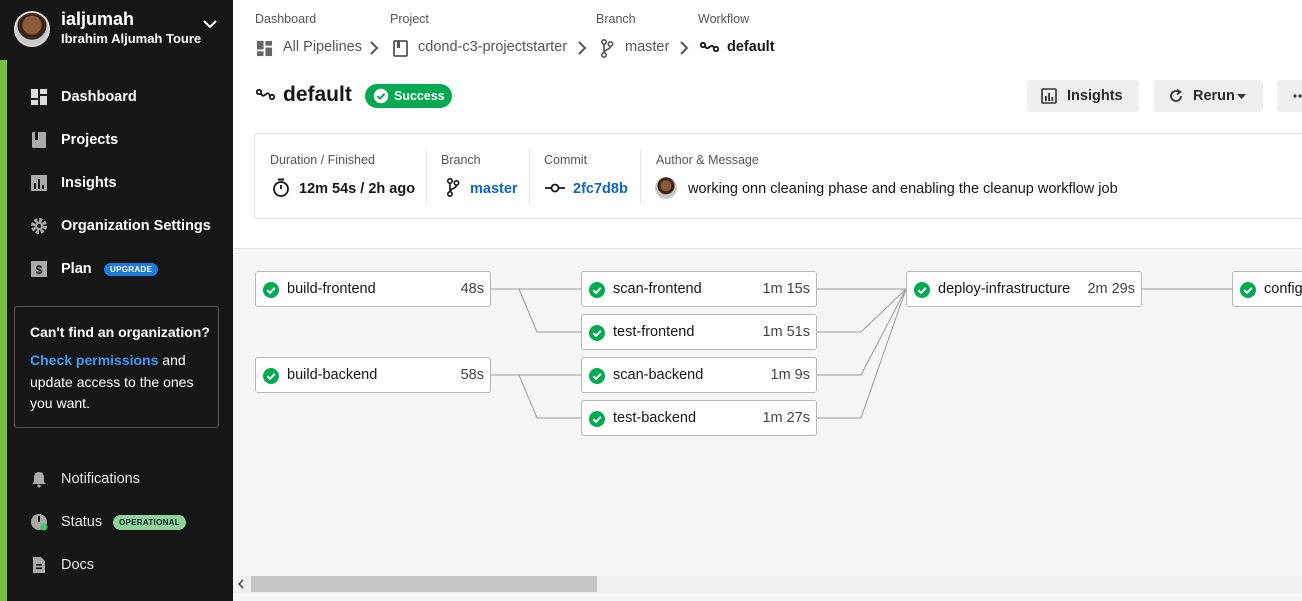  Describe the element at coordinates (655, 418) in the screenshot. I see `job-name: test-backend` at that location.